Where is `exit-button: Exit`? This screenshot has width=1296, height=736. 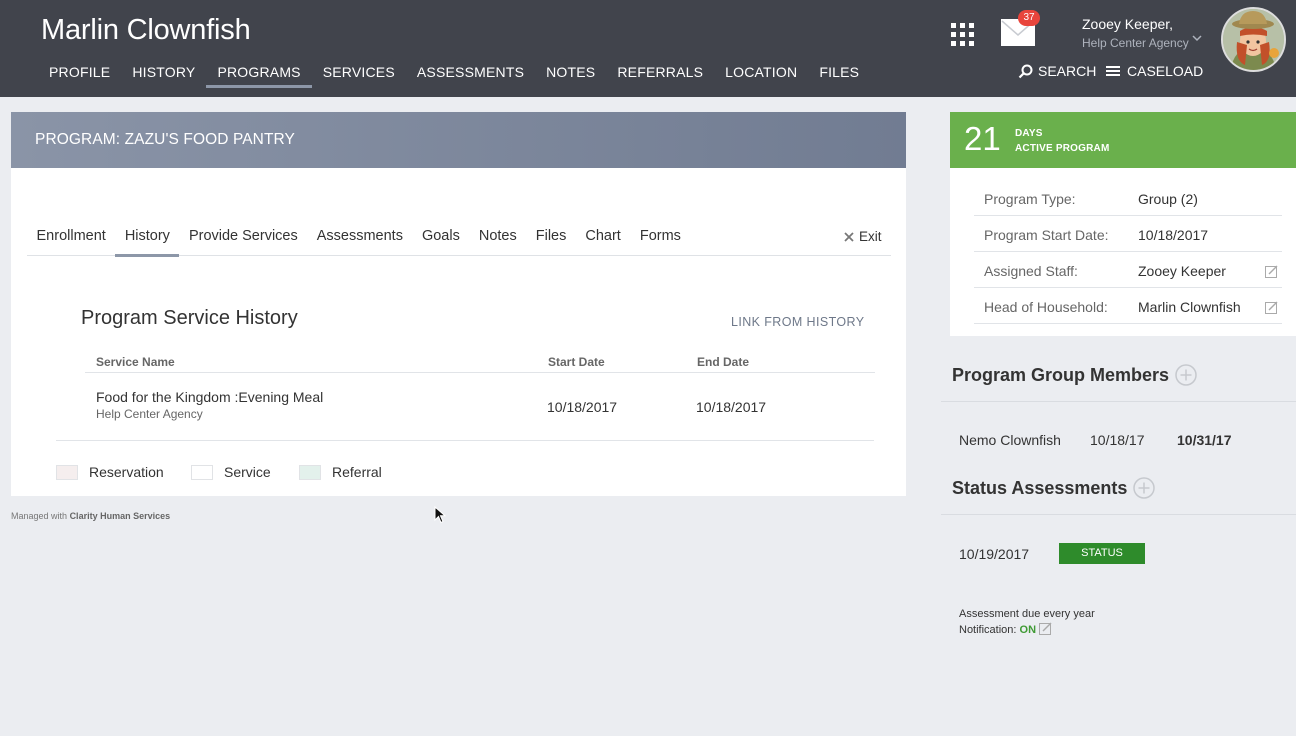 exit-button: Exit is located at coordinates (863, 236).